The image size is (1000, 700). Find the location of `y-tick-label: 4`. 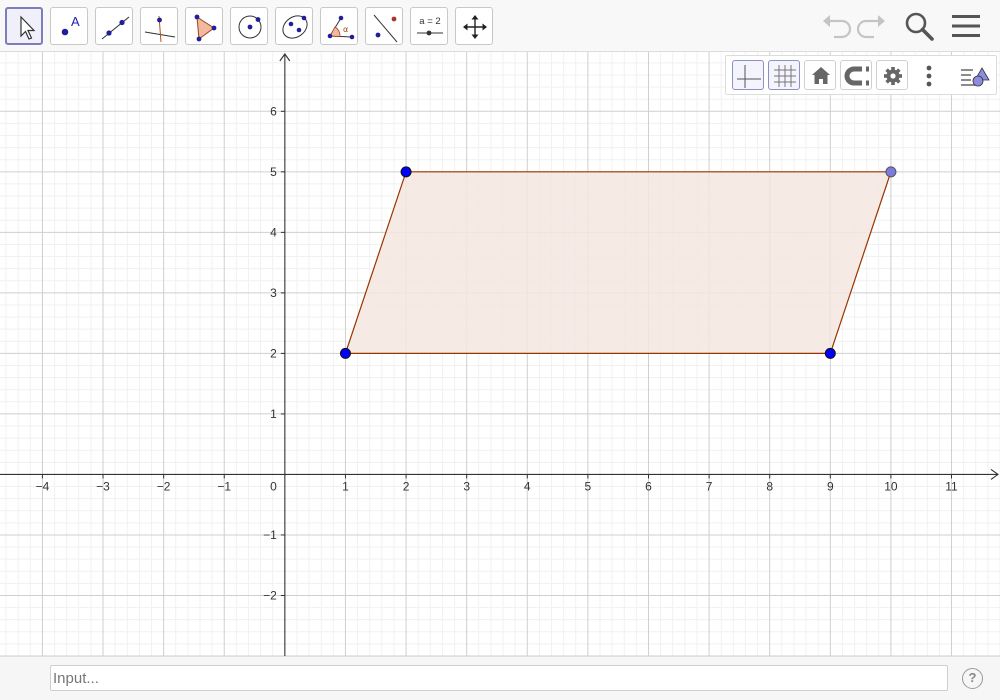

y-tick-label: 4 is located at coordinates (273, 232).